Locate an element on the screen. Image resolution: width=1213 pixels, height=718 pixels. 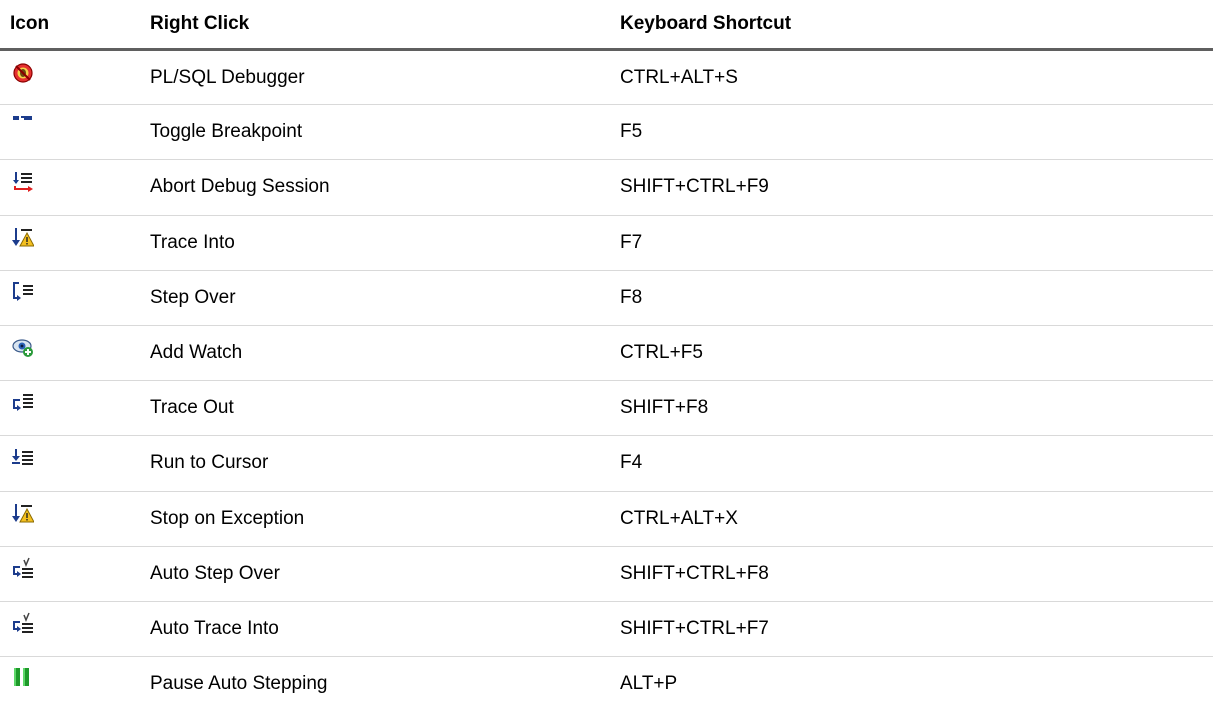
shortcut-value: CTRL+ALT+S is located at coordinates (912, 77).